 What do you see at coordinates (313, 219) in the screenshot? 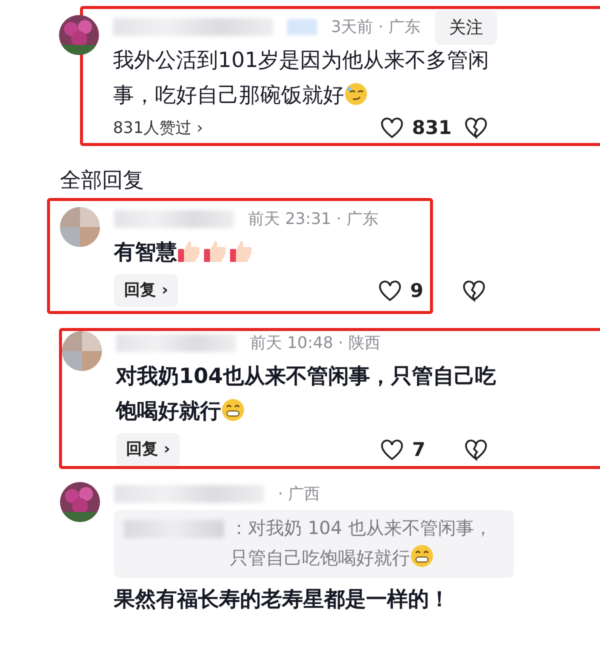
I see `reply-meta: 前天 23:31 · 广东` at bounding box center [313, 219].